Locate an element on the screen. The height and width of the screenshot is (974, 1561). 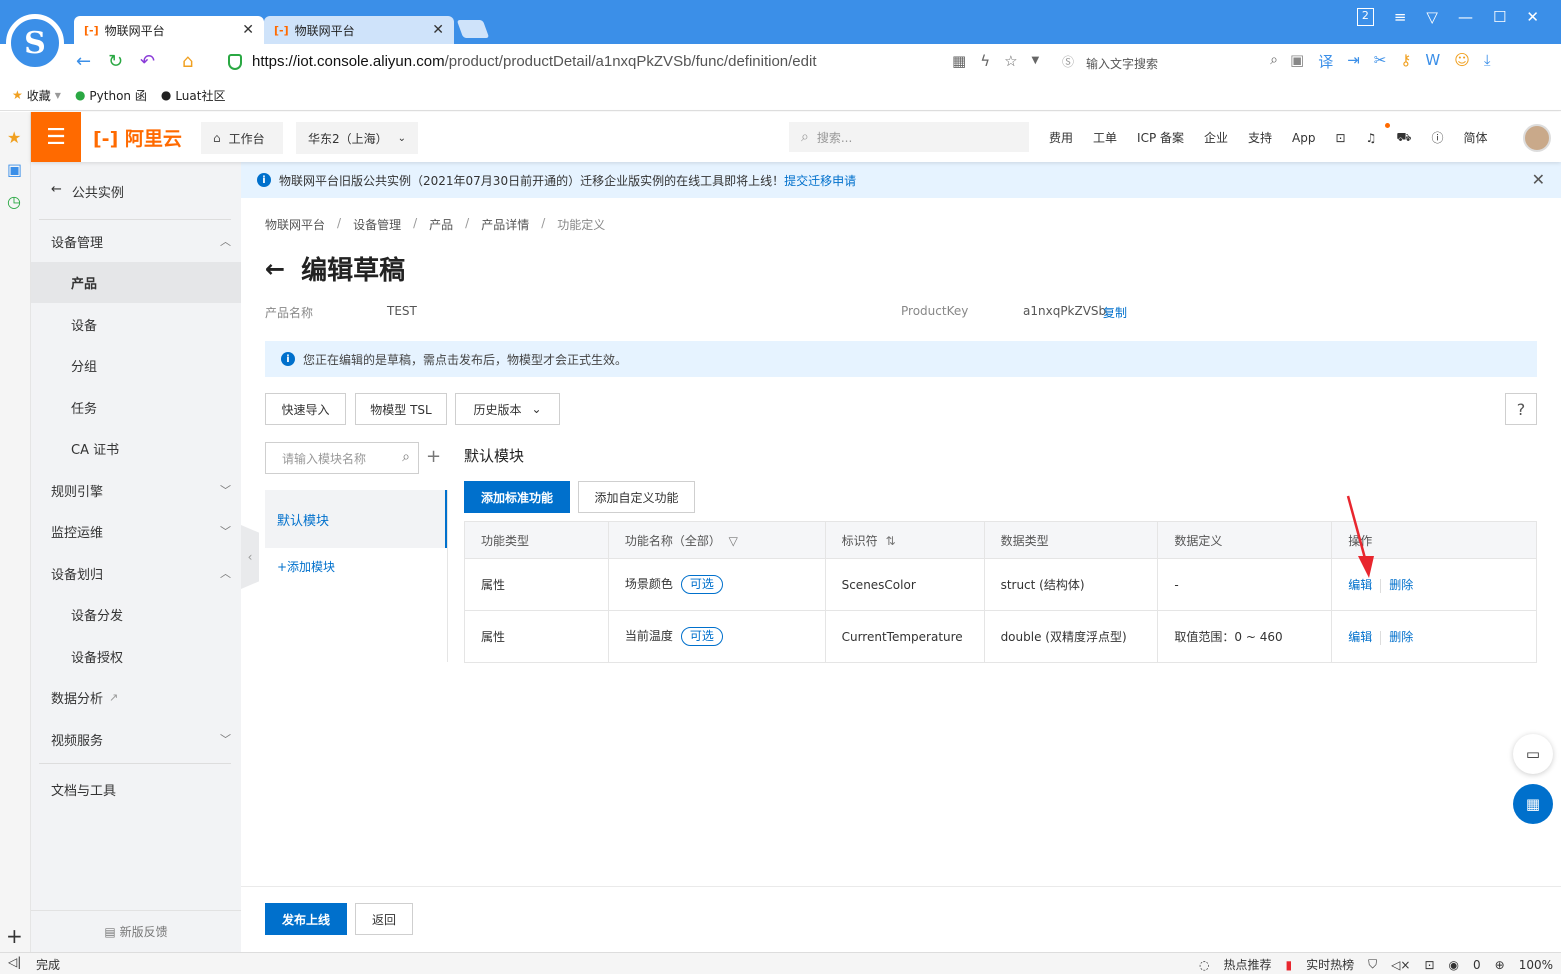
avatar is located at coordinates (1537, 138).